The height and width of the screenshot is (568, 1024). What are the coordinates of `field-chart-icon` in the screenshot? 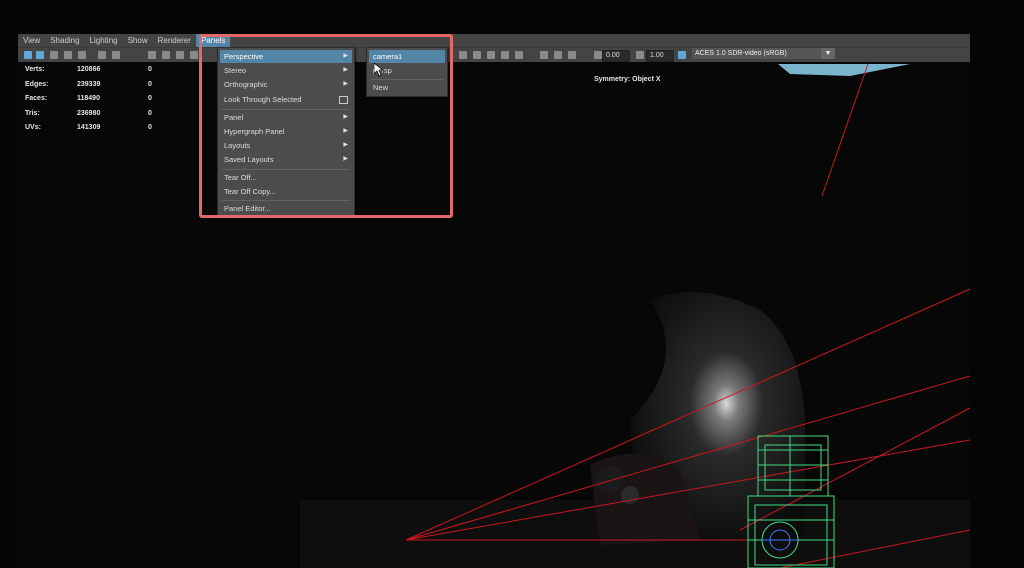 It's located at (166, 55).